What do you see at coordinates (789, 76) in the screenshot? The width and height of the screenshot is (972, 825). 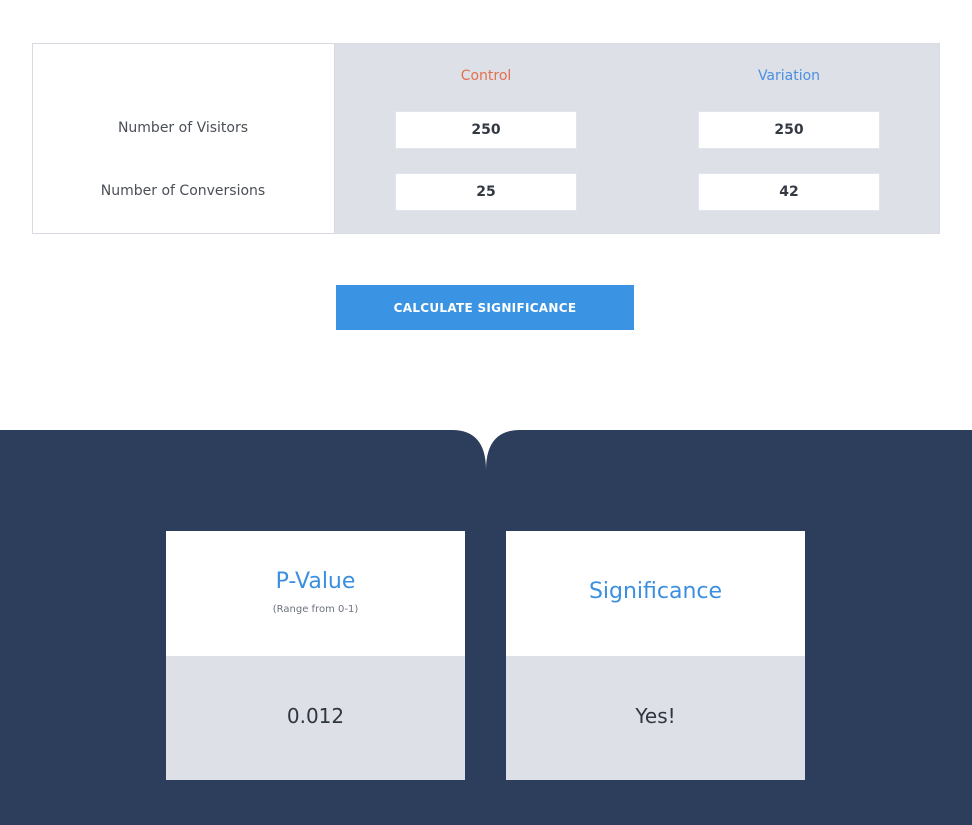 I see `variation-column-header: Variation` at bounding box center [789, 76].